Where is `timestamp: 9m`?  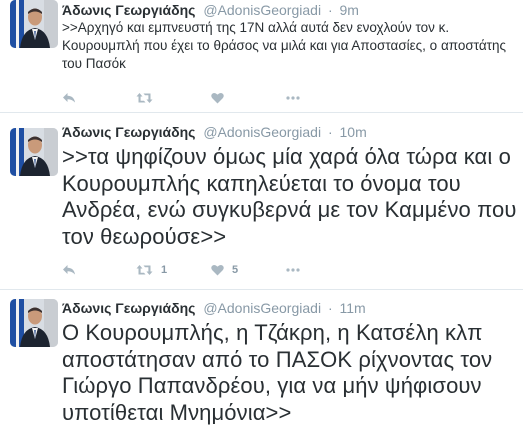 timestamp: 9m is located at coordinates (349, 10).